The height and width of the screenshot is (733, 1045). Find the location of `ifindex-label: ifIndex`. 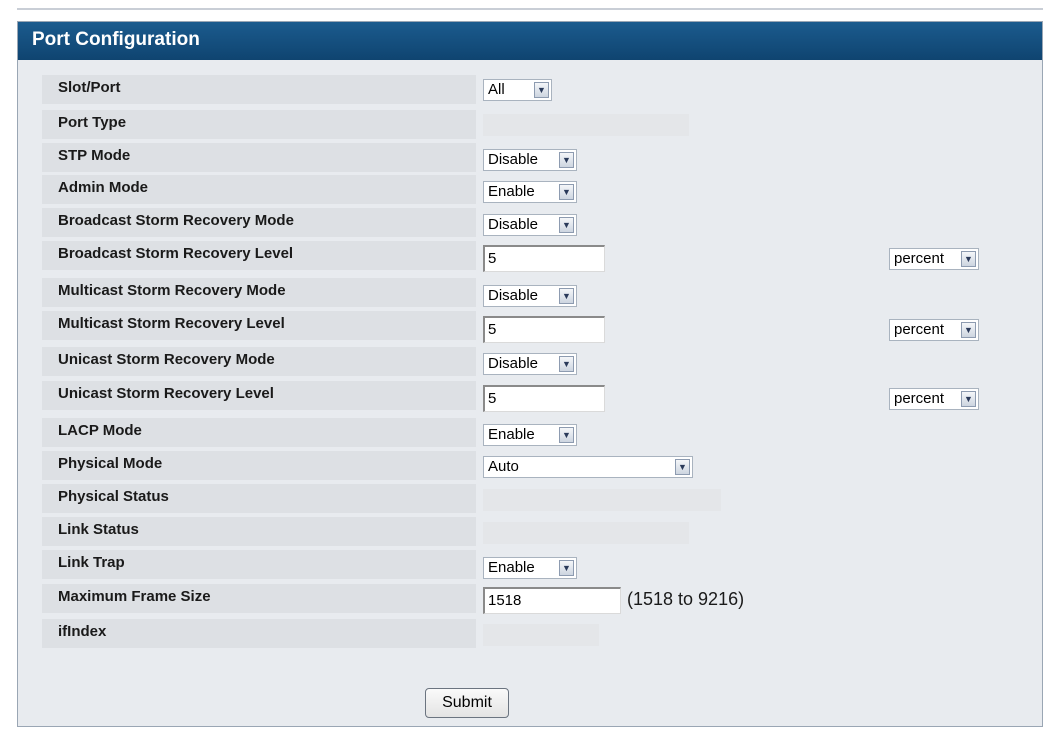

ifindex-label: ifIndex is located at coordinates (259, 633).